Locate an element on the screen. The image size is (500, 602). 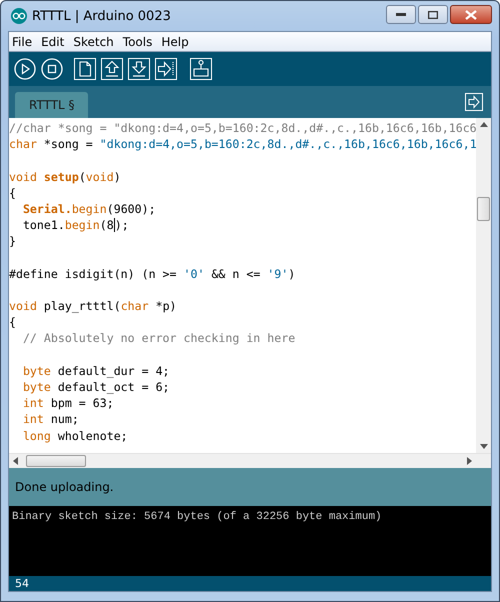
code-line: tone1.begin(8); is located at coordinates (76, 225).